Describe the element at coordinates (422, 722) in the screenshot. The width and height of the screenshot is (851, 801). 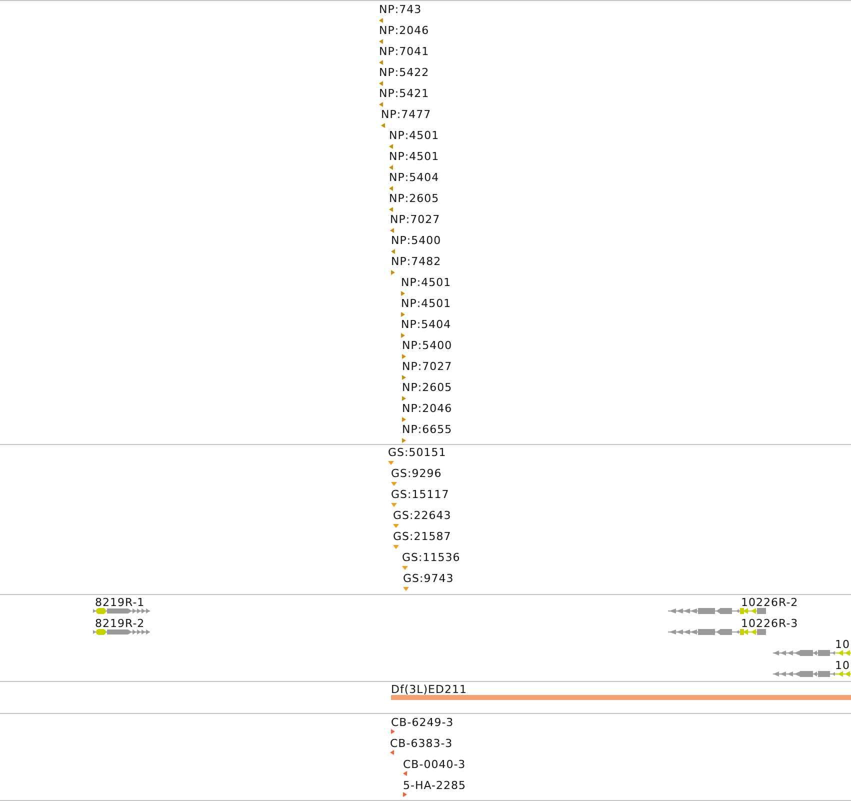
I see `feature-label: CB-6249-3` at that location.